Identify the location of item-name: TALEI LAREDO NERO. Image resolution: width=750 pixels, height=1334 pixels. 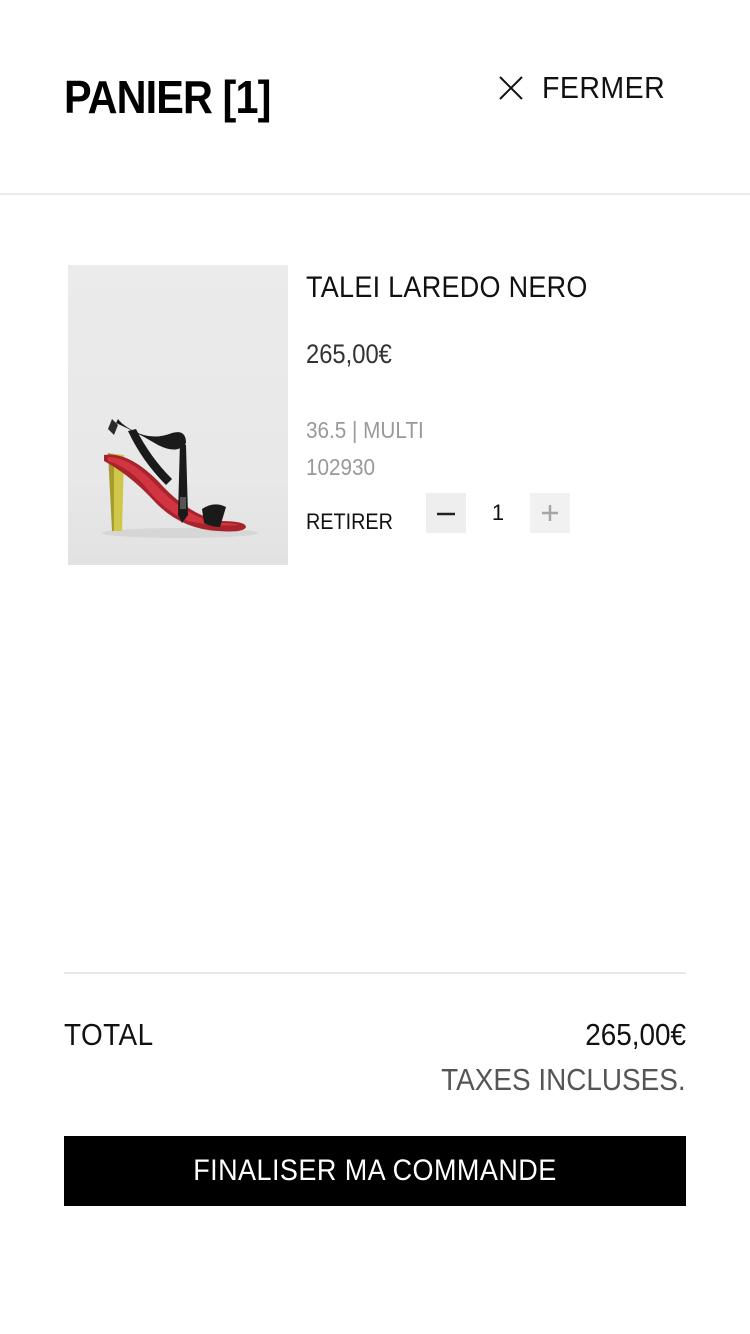
(447, 288).